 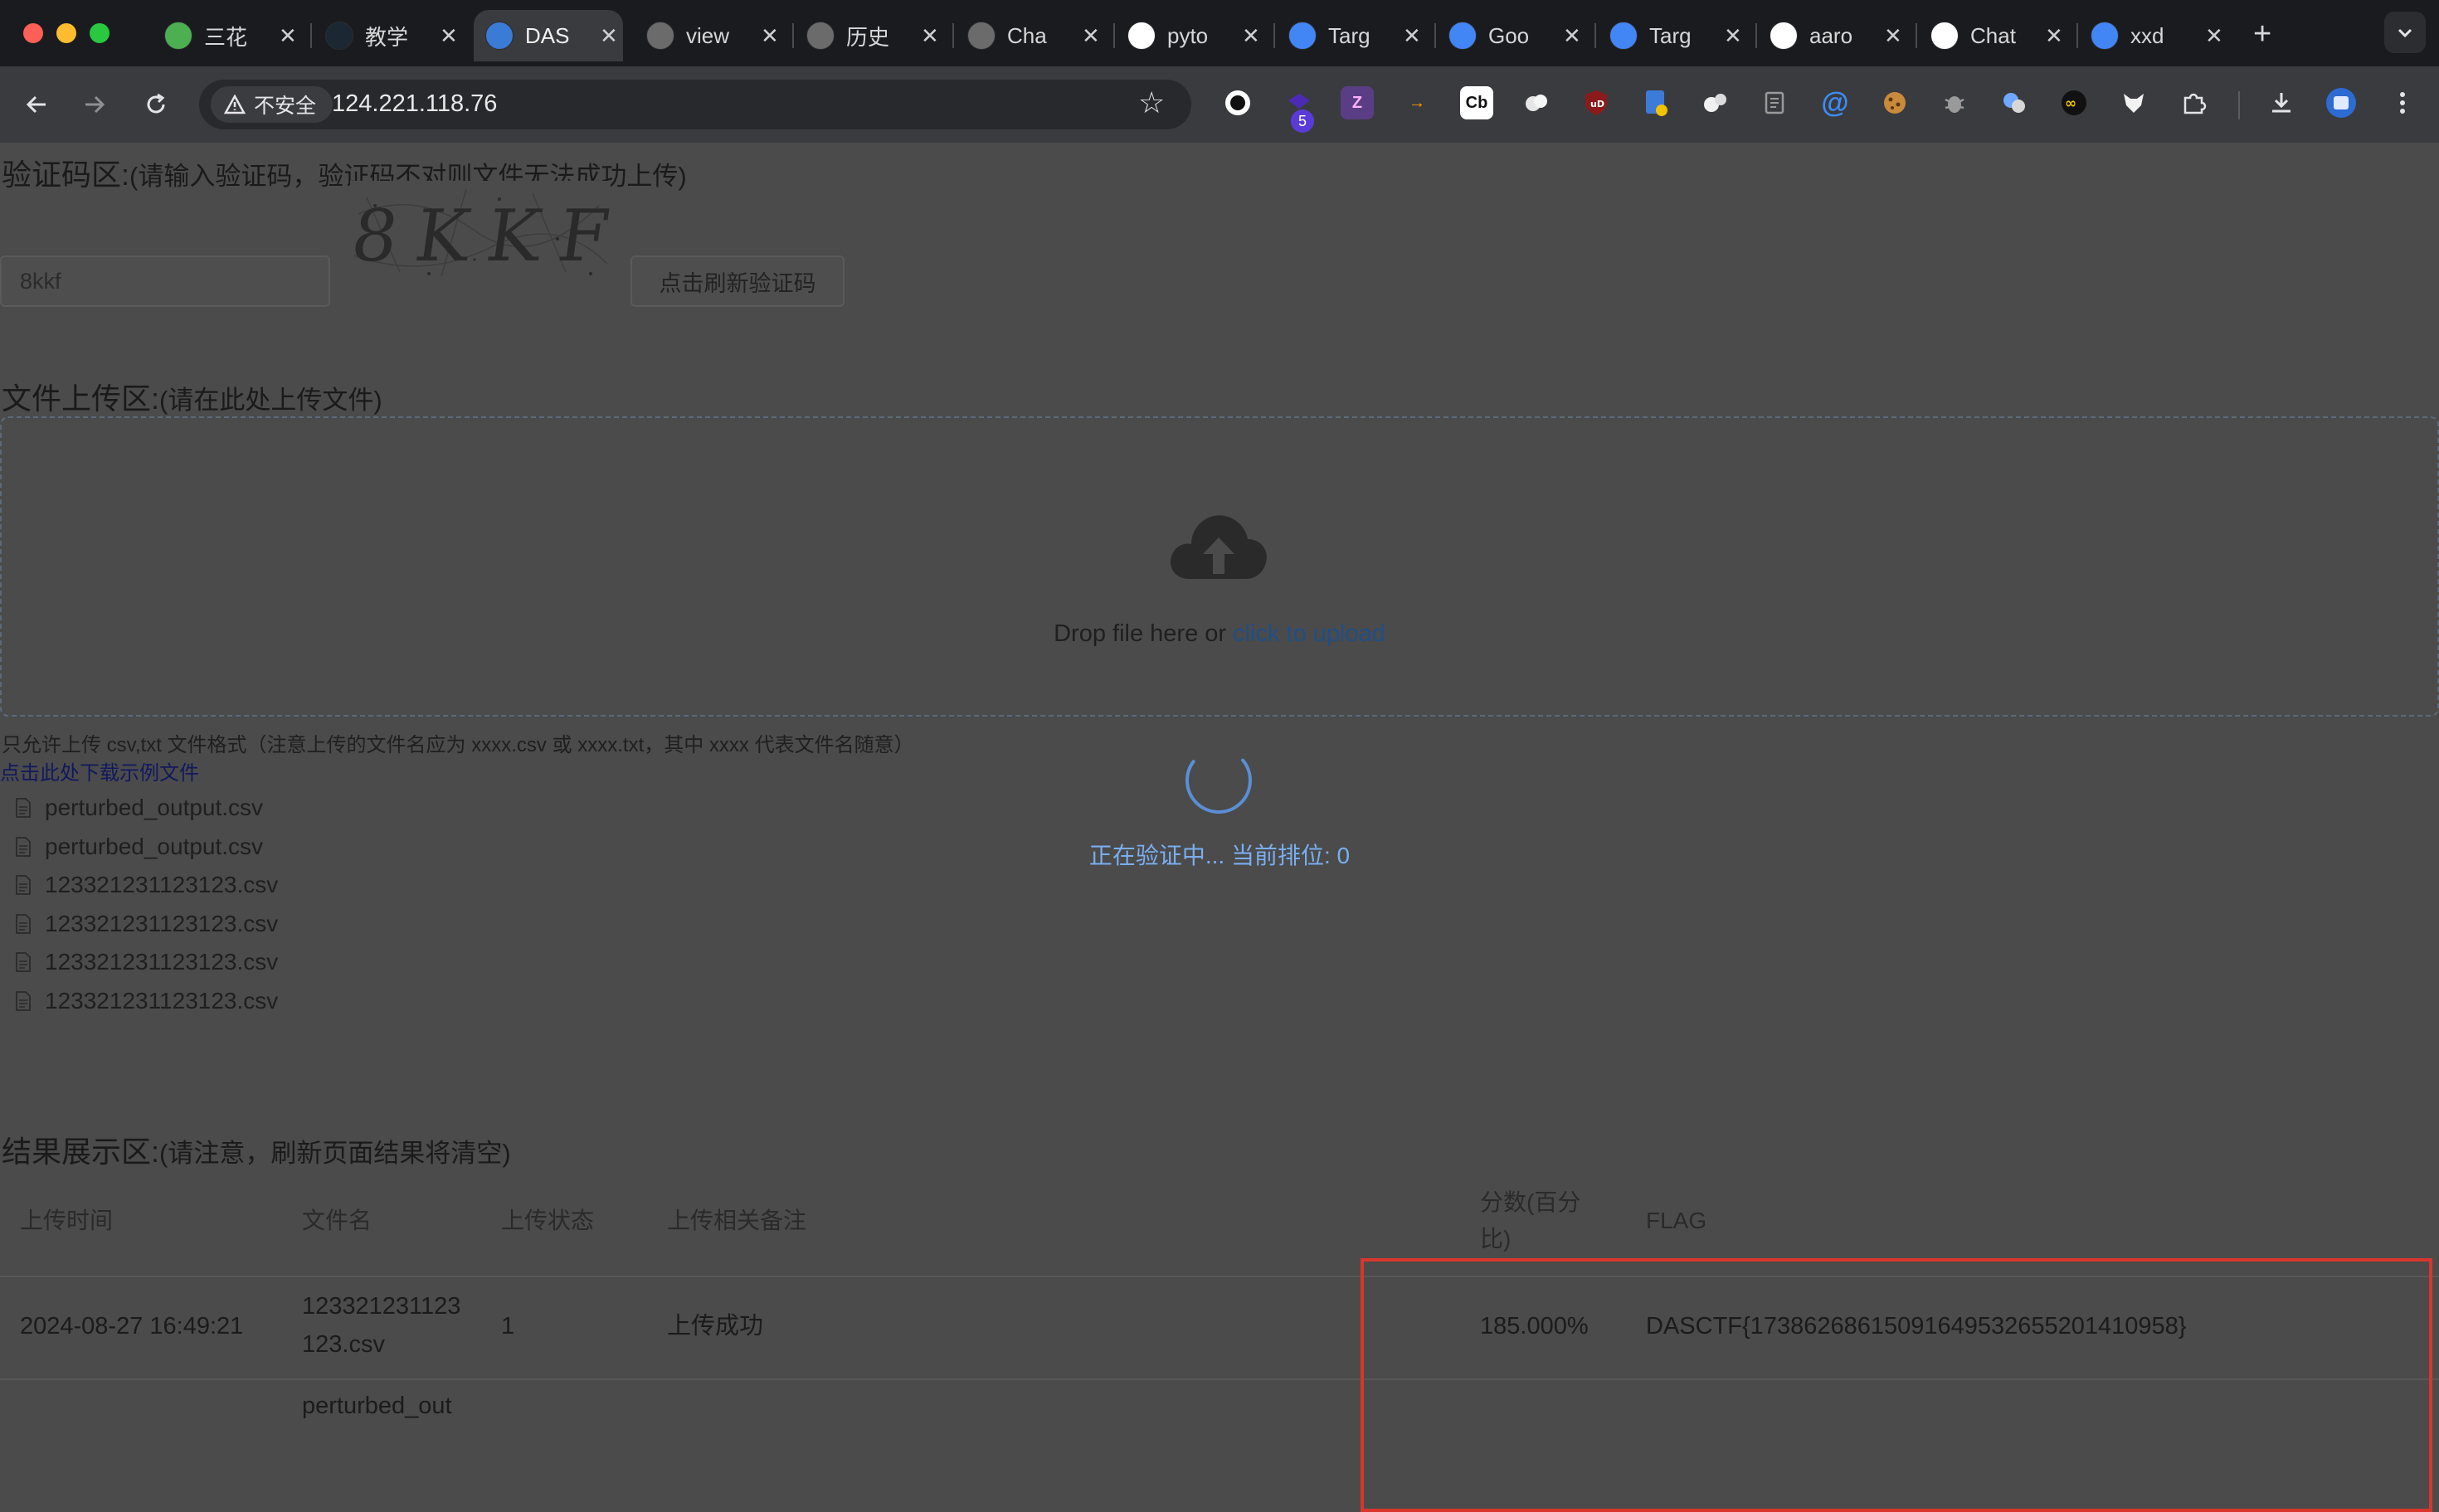 What do you see at coordinates (162, 923) in the screenshot?
I see `file-name: 123321231123123.csv` at bounding box center [162, 923].